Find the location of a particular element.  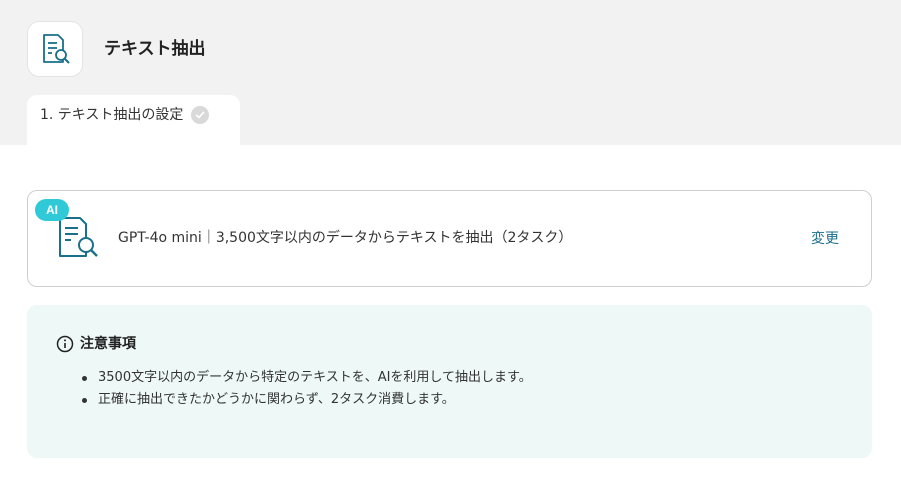

notice-item-text: 正確に抽出できたかどうかに関わらず、2タスク消費します。 is located at coordinates (276, 399).